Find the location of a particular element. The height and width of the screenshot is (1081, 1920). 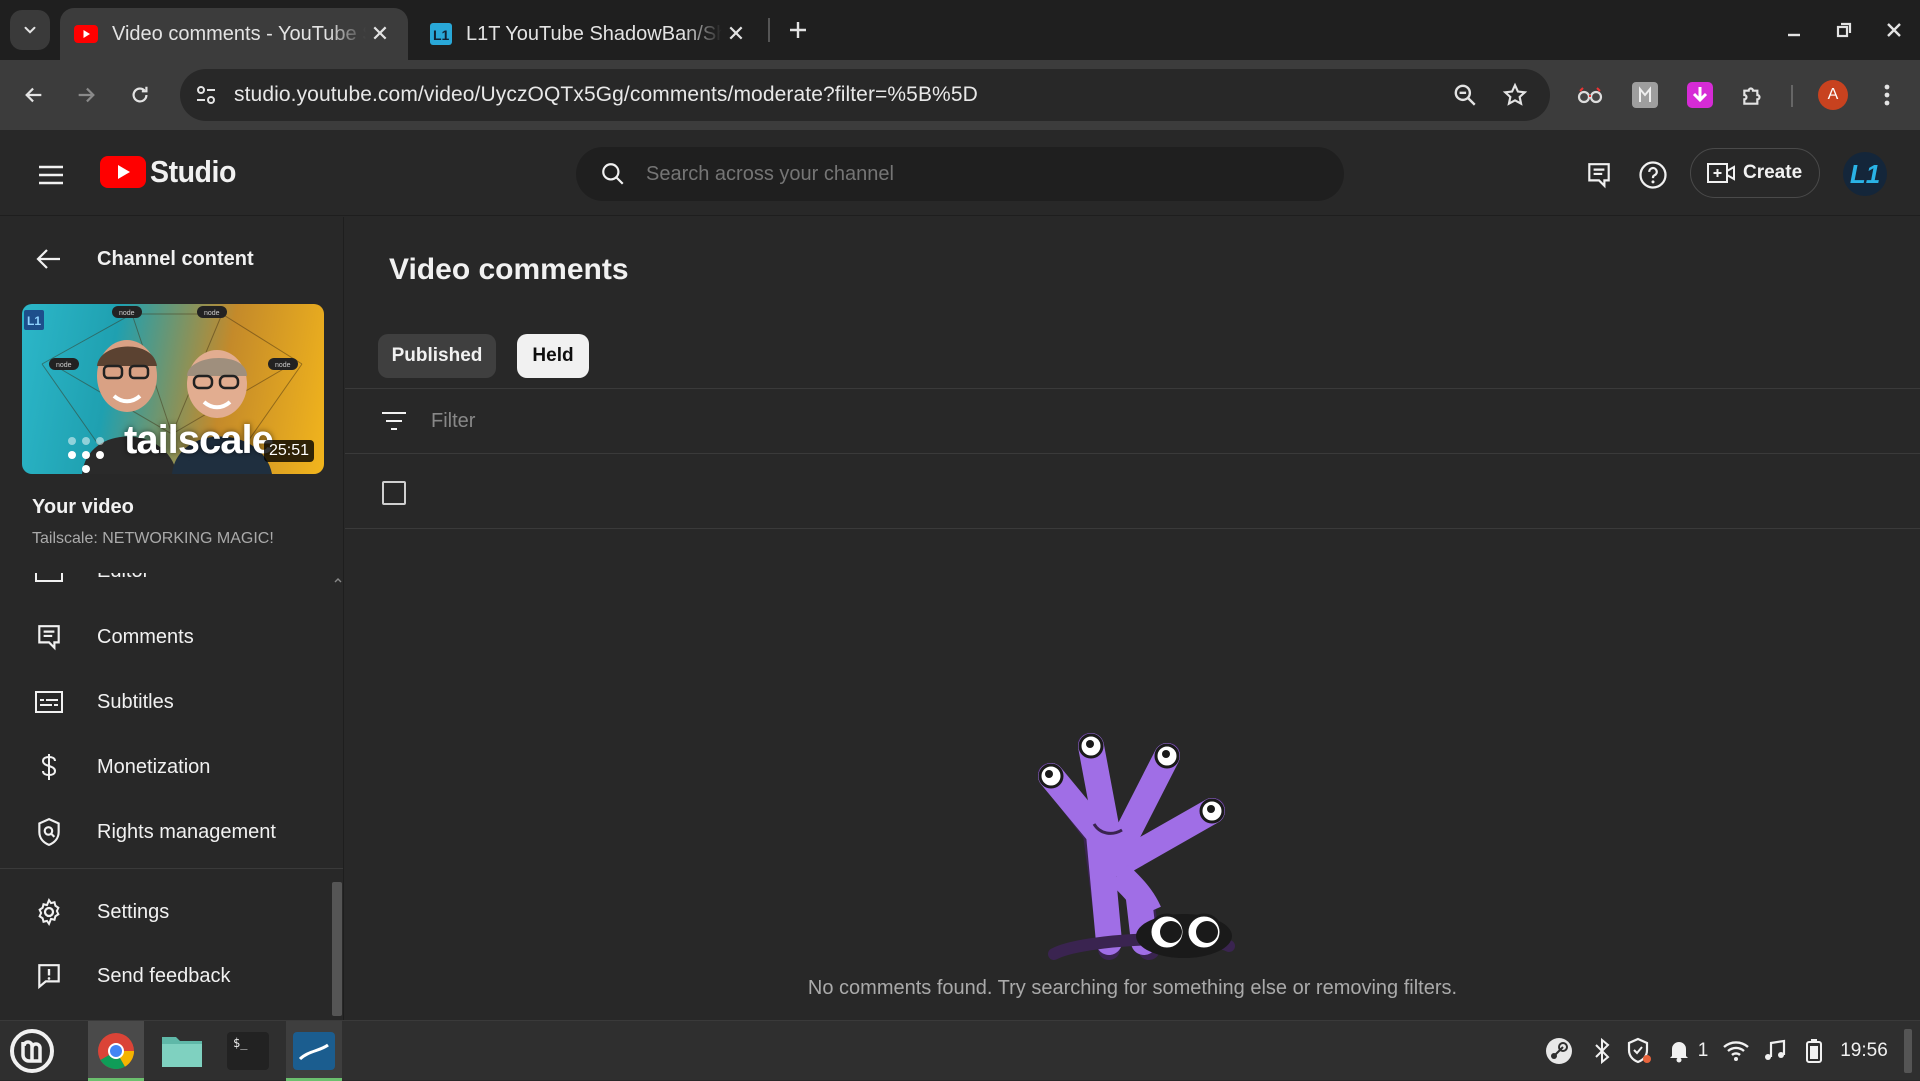

search-bar is located at coordinates (960, 174).